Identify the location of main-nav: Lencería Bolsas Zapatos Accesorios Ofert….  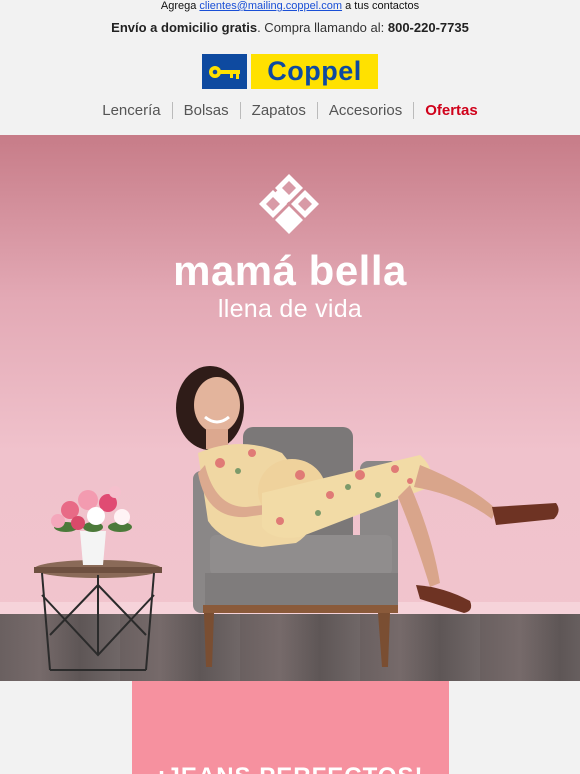
(290, 110).